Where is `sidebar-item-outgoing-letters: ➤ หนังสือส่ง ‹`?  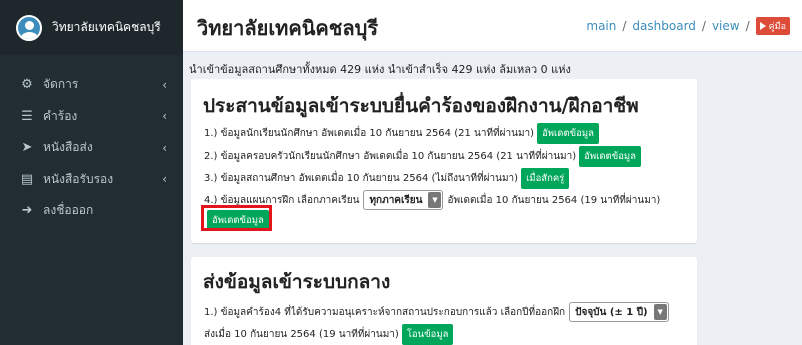
sidebar-item-outgoing-letters: ➤ หนังสือส่ง ‹ is located at coordinates (91, 148).